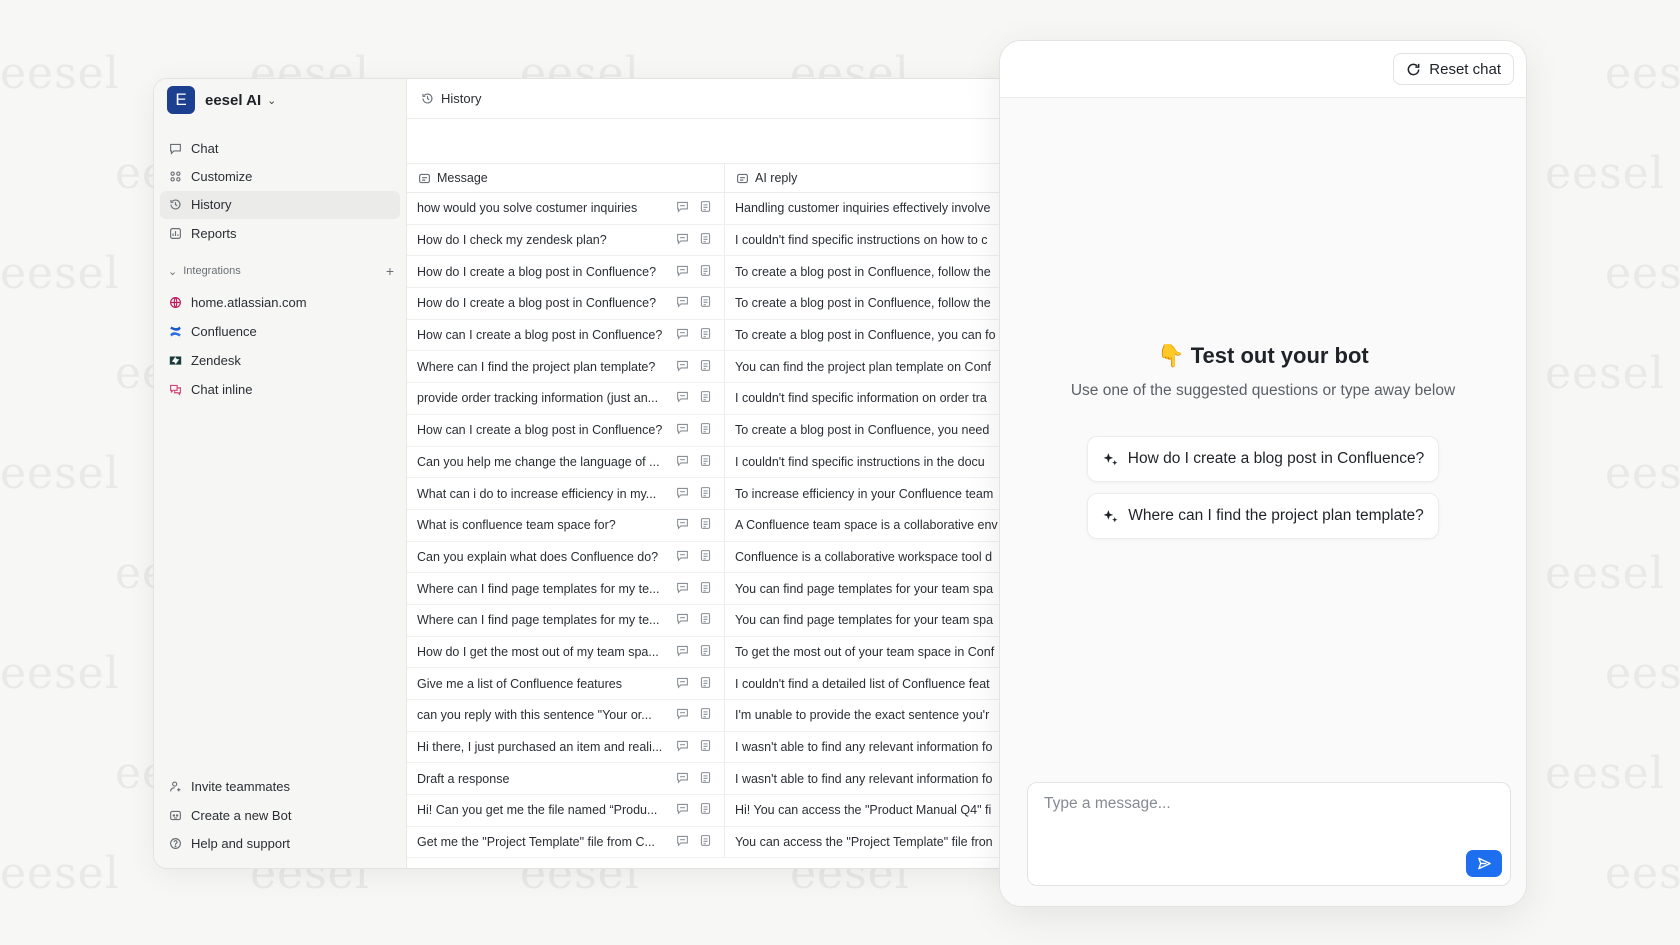 Image resolution: width=1680 pixels, height=945 pixels. Describe the element at coordinates (280, 204) in the screenshot. I see `nav-item-history: History` at that location.